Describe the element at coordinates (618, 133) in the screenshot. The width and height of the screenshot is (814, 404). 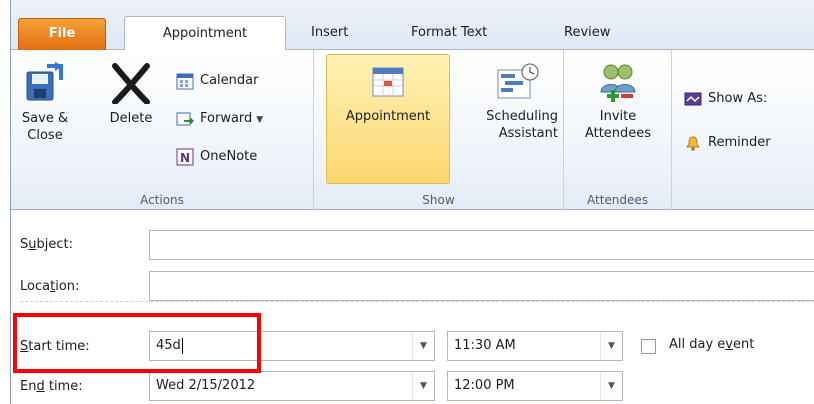
I see `invite-label-2: Attendees` at that location.